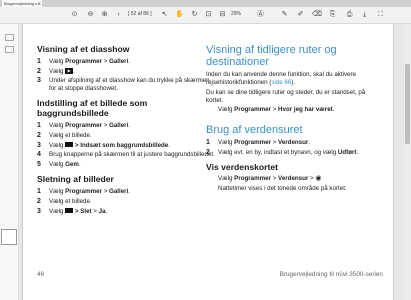 This screenshot has height=300, width=411. What do you see at coordinates (104, 14) in the screenshot?
I see `zoom-in-icon: ⊕` at bounding box center [104, 14].